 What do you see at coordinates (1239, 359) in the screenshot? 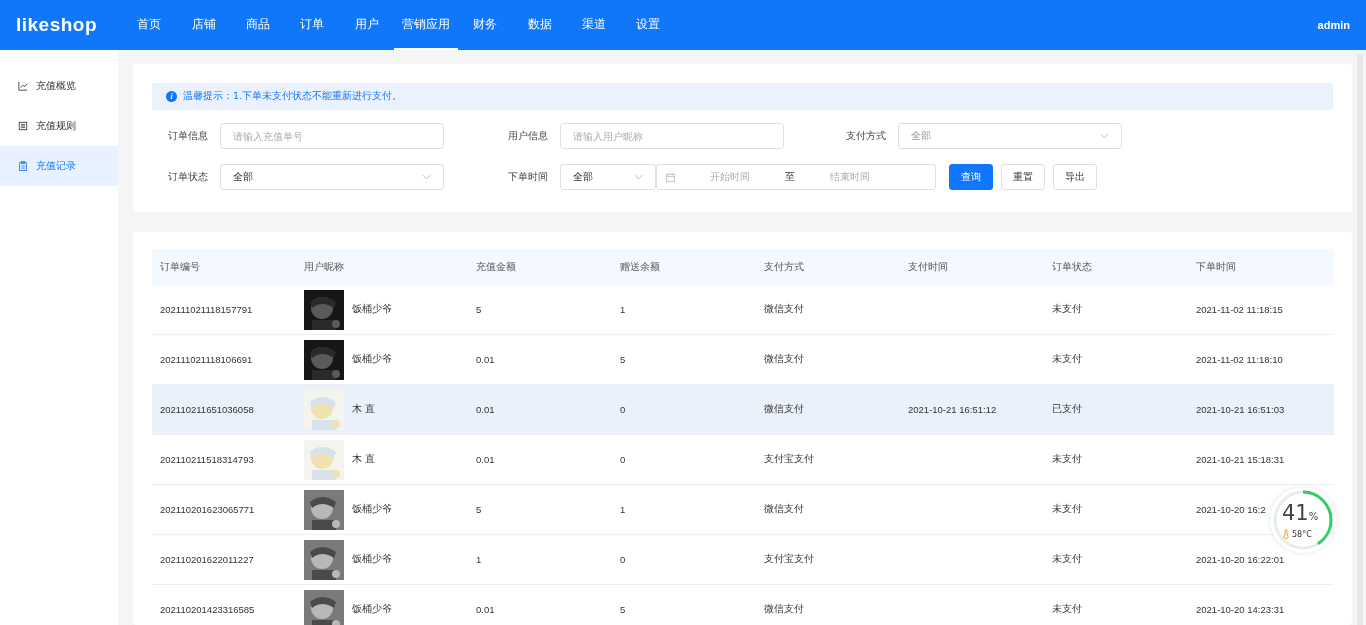
I see `table-cell: 2021-11-02 11:18:10` at bounding box center [1239, 359].